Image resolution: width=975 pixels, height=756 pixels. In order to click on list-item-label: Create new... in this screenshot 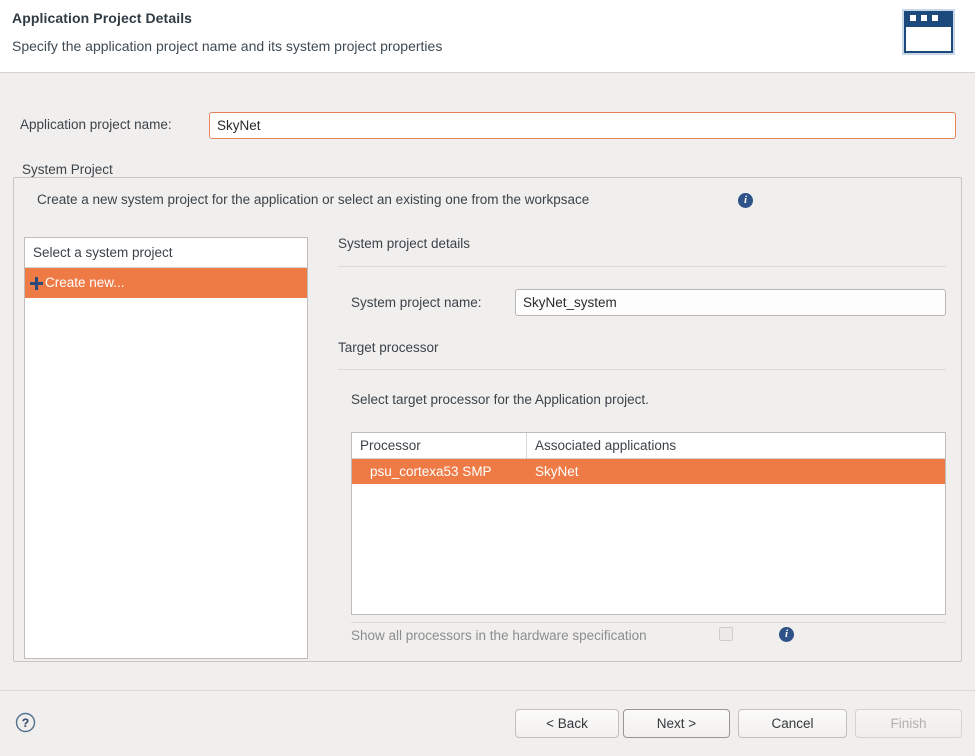, I will do `click(85, 282)`.